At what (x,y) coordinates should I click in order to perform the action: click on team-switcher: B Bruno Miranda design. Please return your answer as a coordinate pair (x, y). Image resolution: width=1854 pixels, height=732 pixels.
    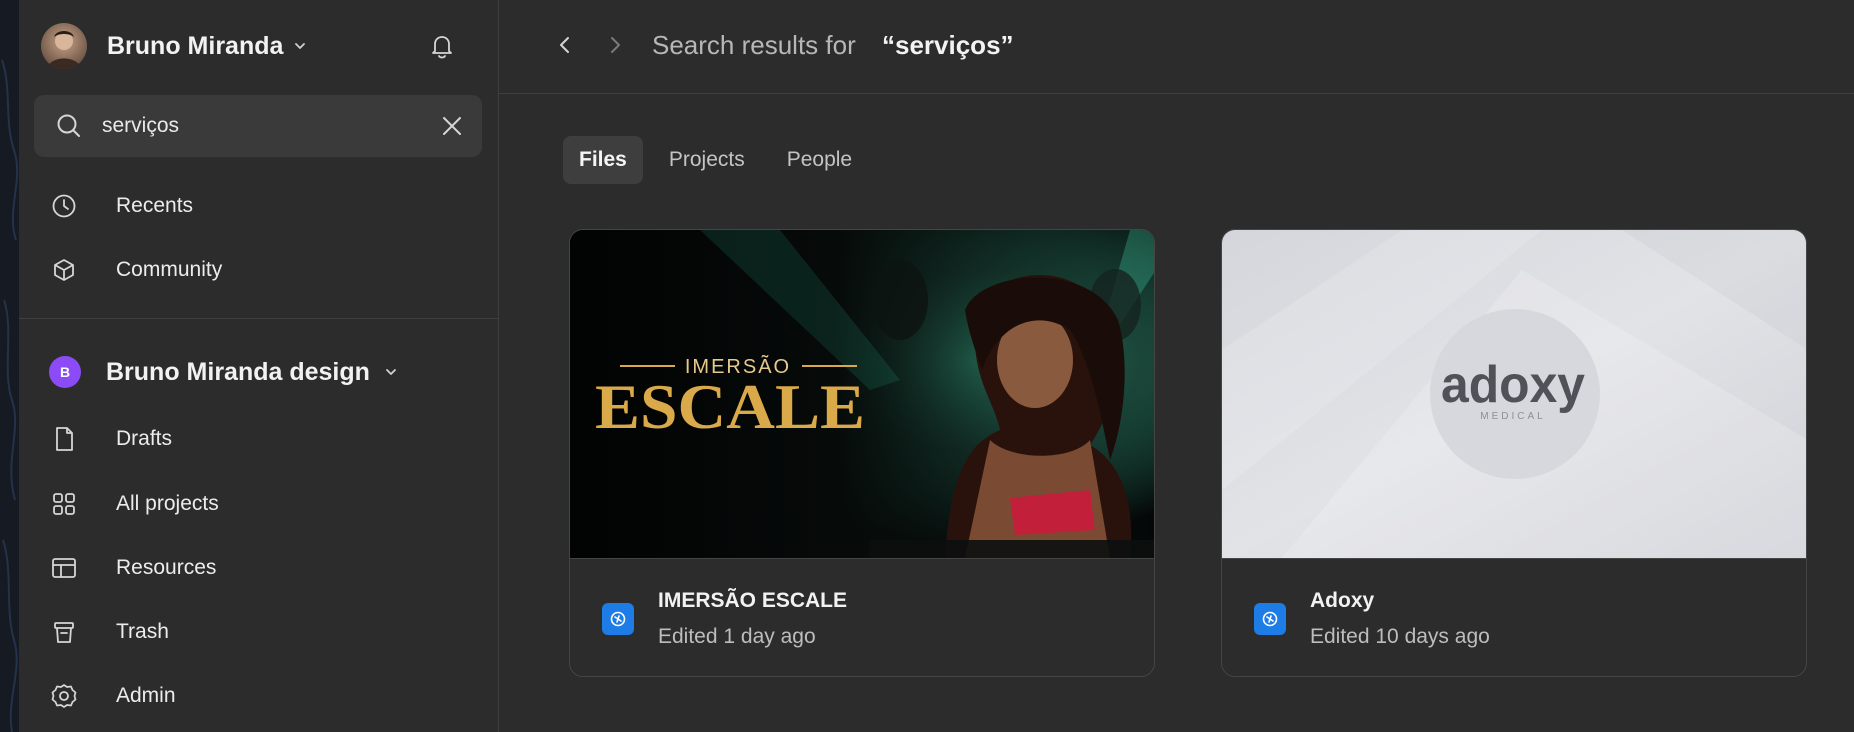
    Looking at the image, I should click on (223, 372).